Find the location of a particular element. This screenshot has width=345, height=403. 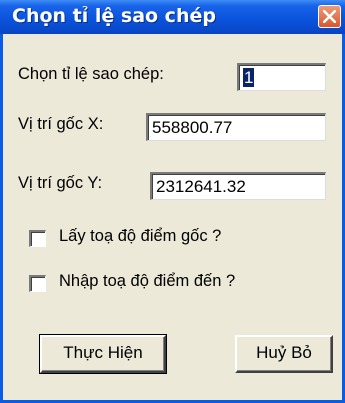

get-origin-option: Lấy toạ độ điểm gốc ? is located at coordinates (164, 238).